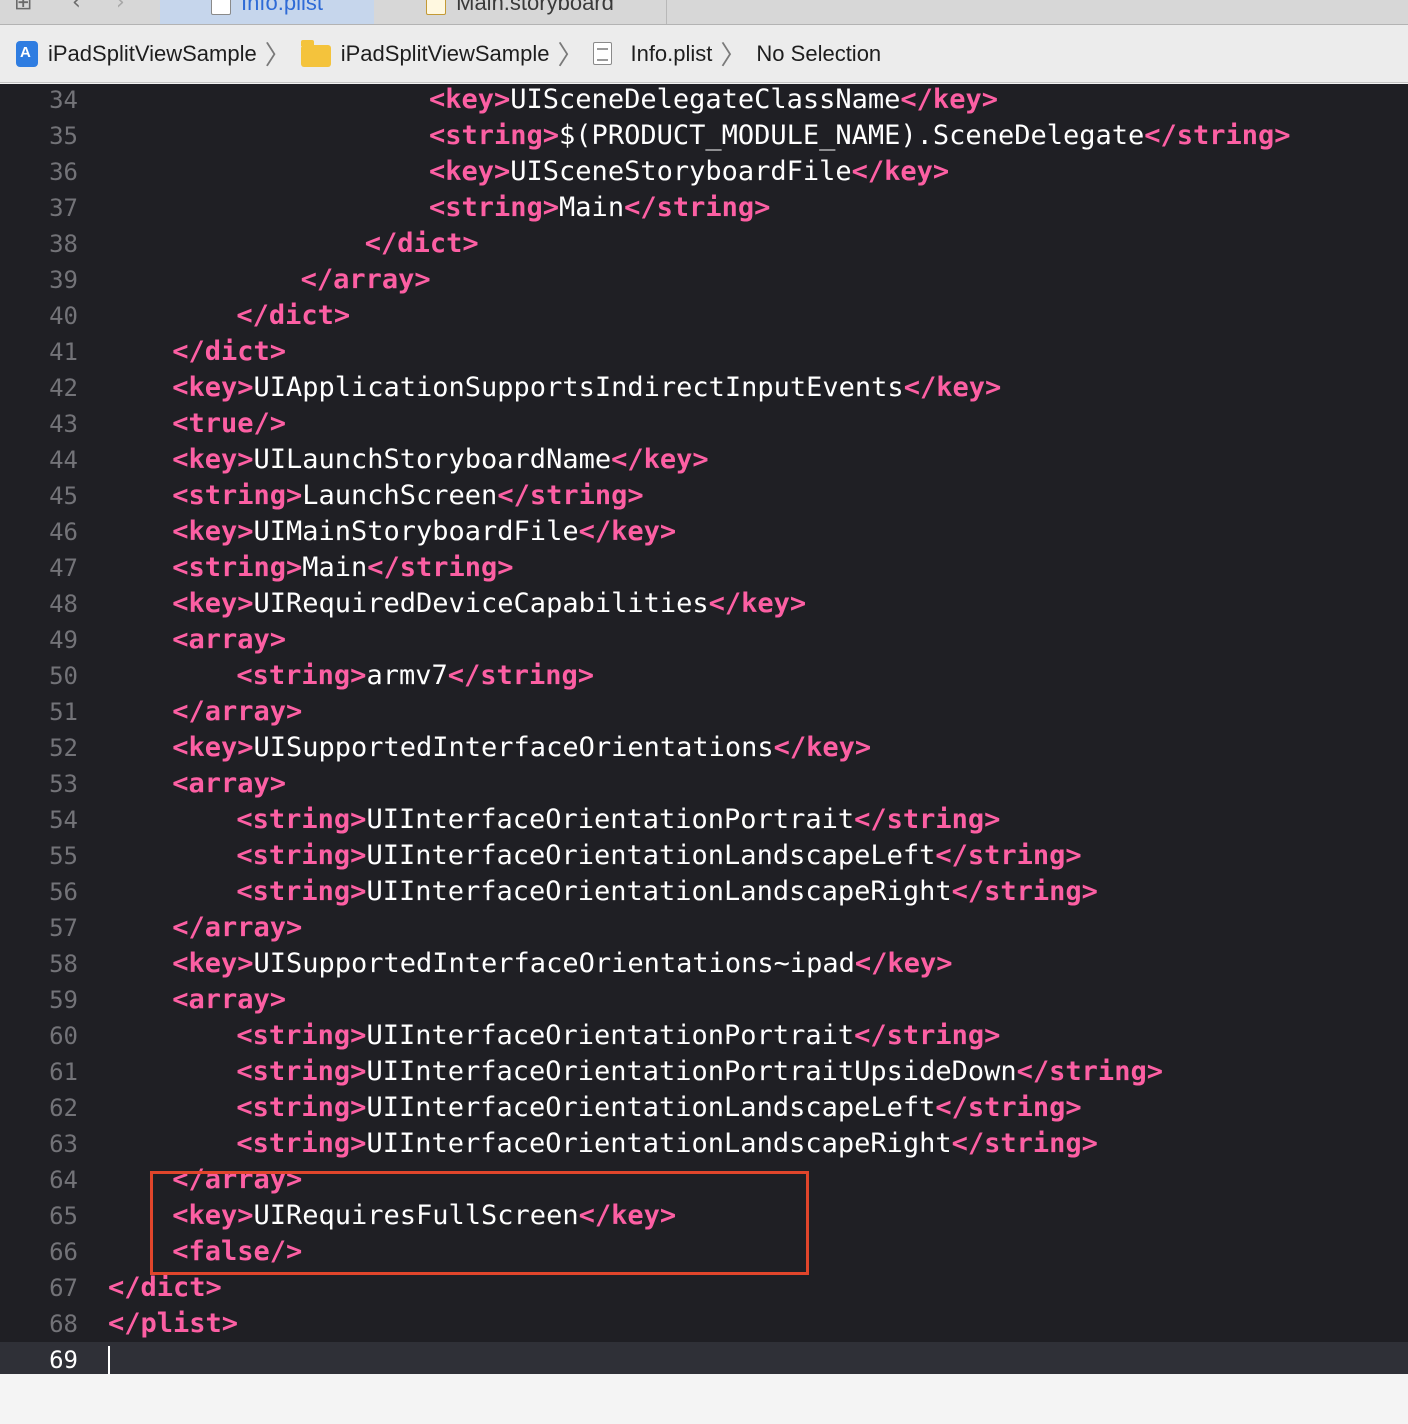 Image resolution: width=1408 pixels, height=1424 pixels. I want to click on breadcrumb-label: No Selection, so click(819, 53).